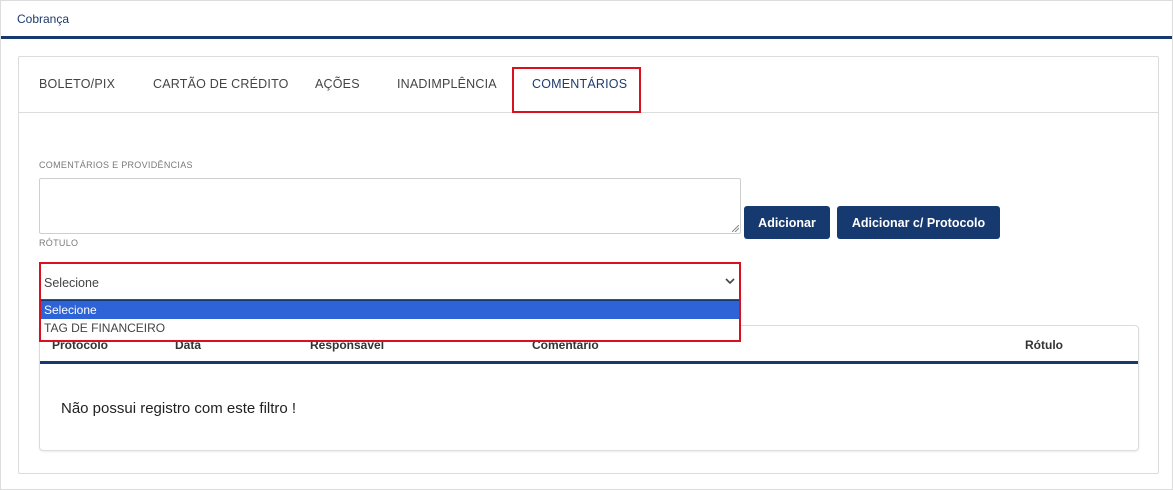 The width and height of the screenshot is (1173, 490). What do you see at coordinates (390, 281) in the screenshot?
I see `rotulo-select: Selecione` at bounding box center [390, 281].